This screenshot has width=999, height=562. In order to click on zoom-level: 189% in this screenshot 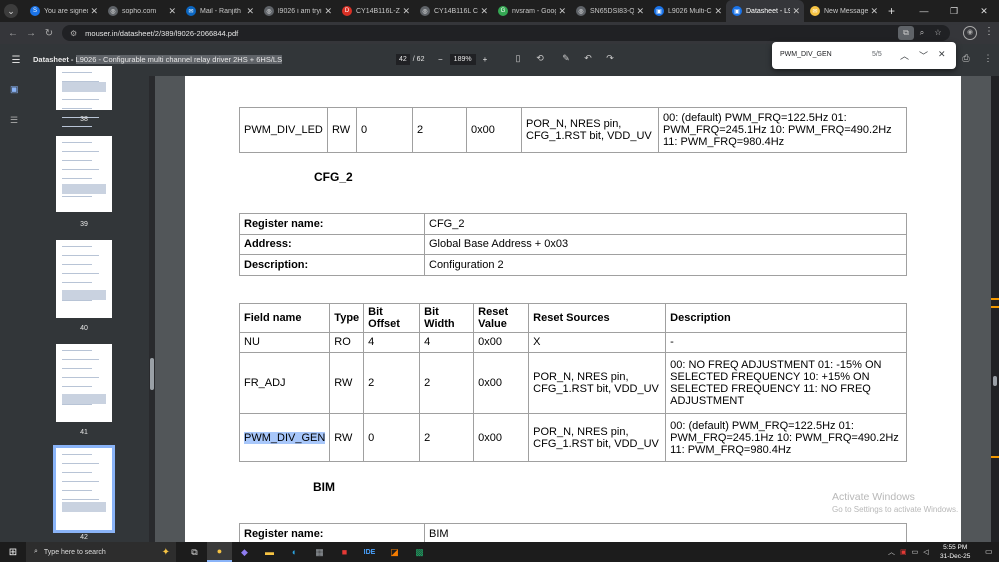, I will do `click(462, 59)`.